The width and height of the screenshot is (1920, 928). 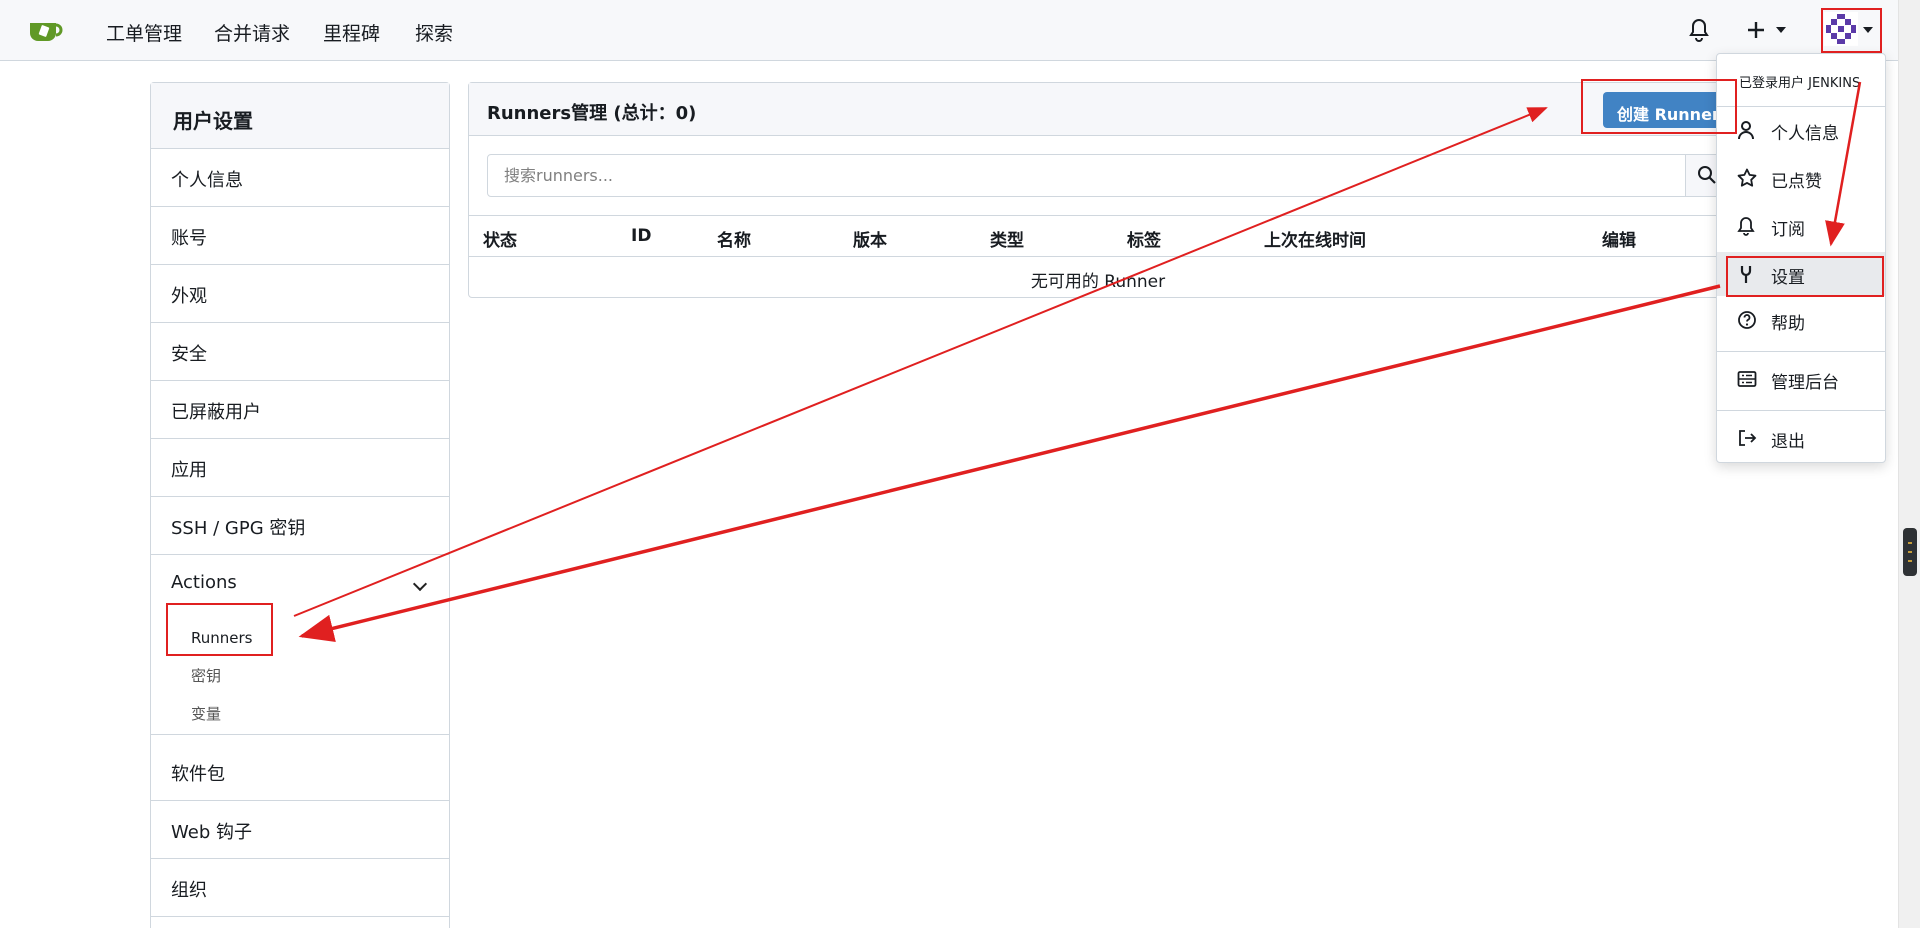 What do you see at coordinates (1007, 241) in the screenshot?
I see `col-type: 类型` at bounding box center [1007, 241].